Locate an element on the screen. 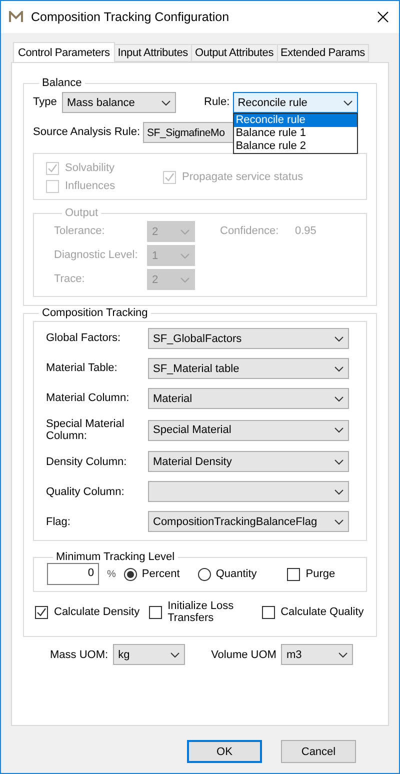 The width and height of the screenshot is (400, 774). checkbox-label: Purge is located at coordinates (321, 574).